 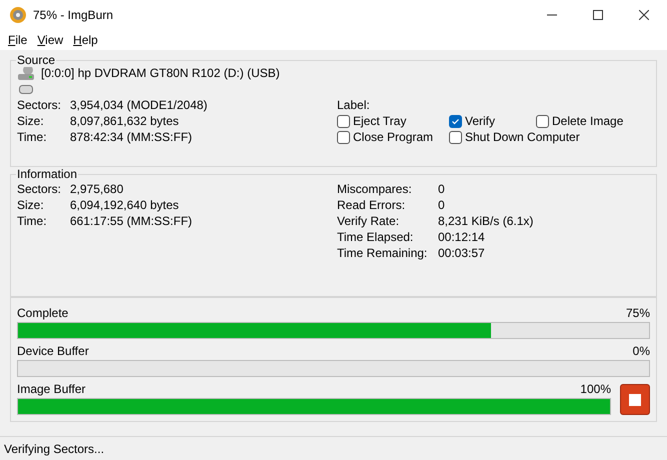 I want to click on progress-label: Image Buffer, so click(x=51, y=389).